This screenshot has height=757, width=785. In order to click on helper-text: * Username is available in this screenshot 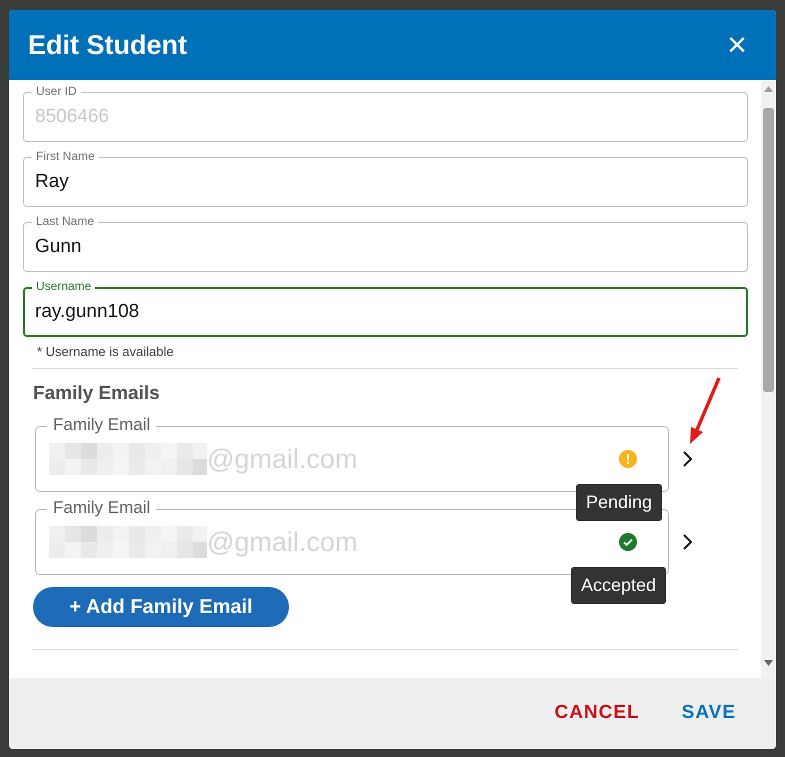, I will do `click(106, 352)`.